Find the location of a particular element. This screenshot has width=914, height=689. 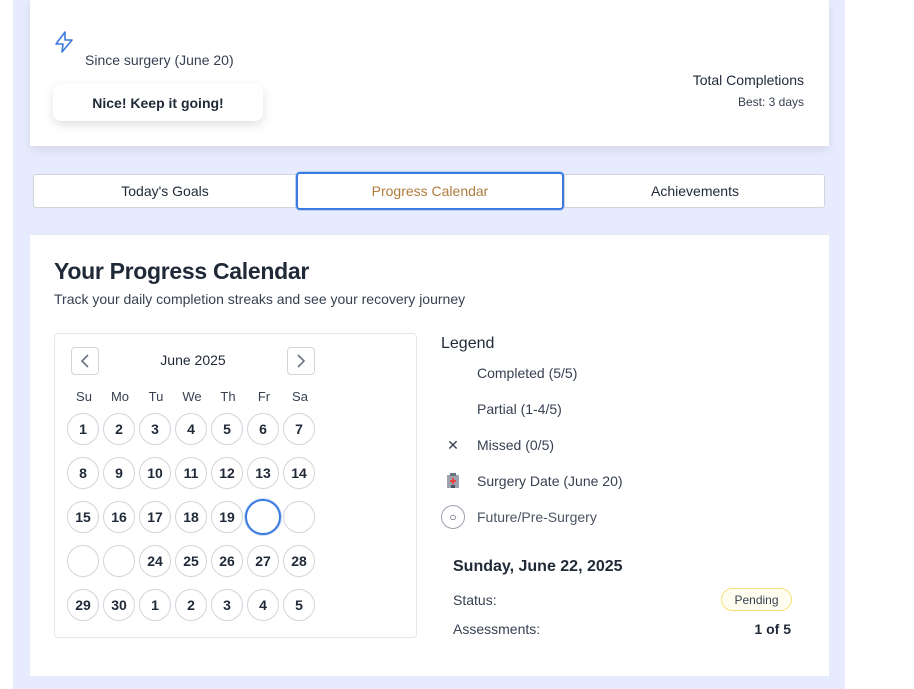

completed-icon is located at coordinates (453, 373).